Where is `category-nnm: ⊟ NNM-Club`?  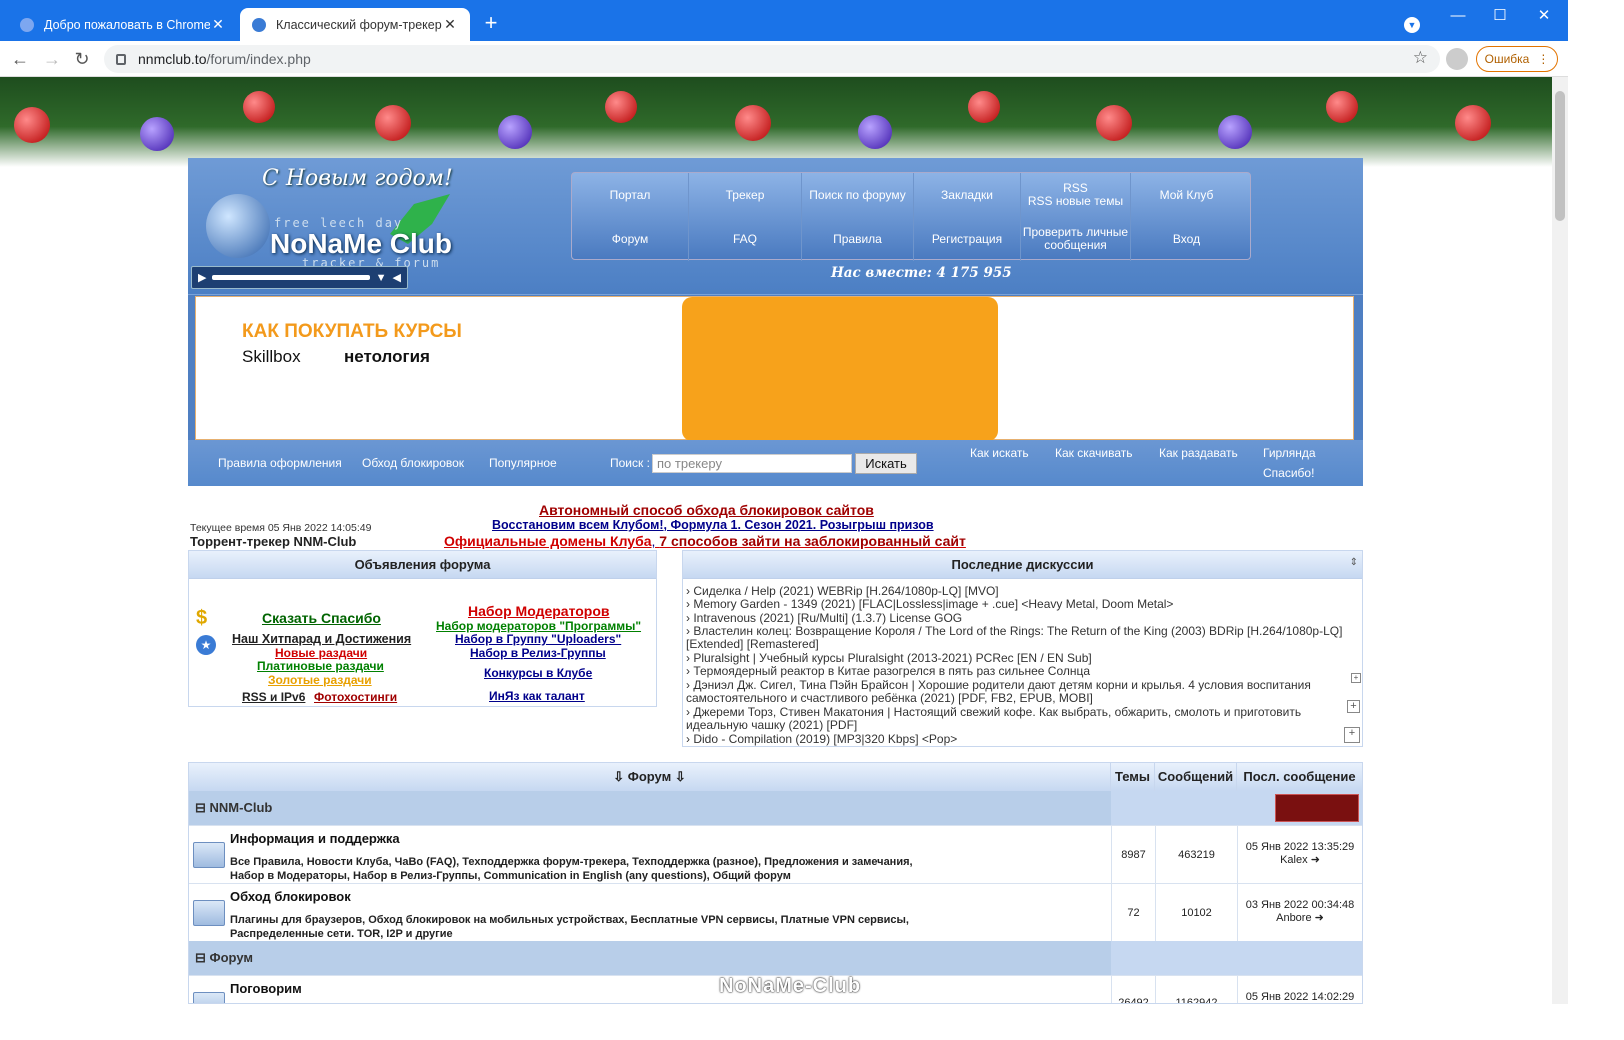 category-nnm: ⊟ NNM-Club is located at coordinates (650, 808).